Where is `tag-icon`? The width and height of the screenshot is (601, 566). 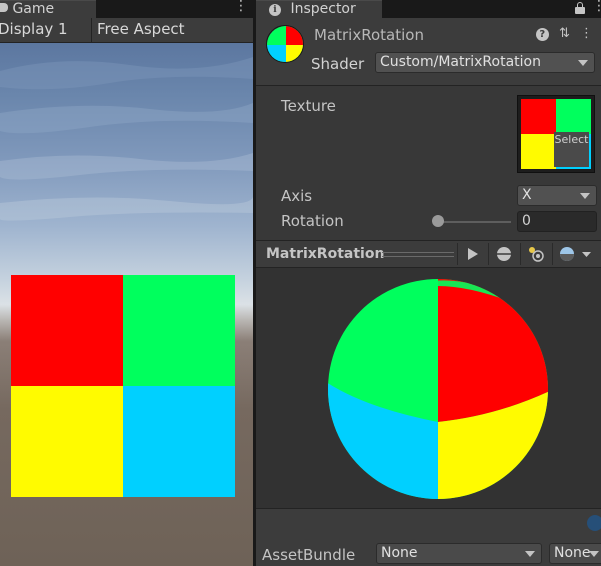
tag-icon is located at coordinates (594, 523).